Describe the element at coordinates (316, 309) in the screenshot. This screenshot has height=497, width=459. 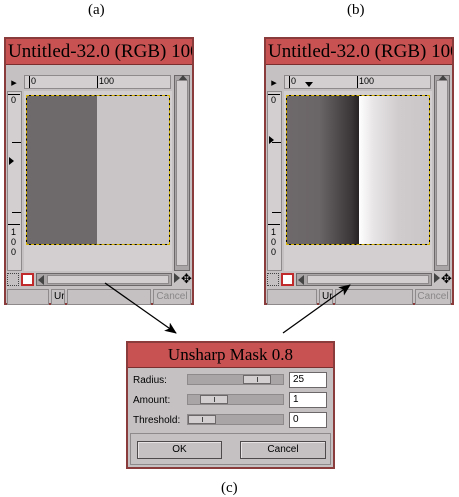
I see `arrow-c-to-b` at that location.